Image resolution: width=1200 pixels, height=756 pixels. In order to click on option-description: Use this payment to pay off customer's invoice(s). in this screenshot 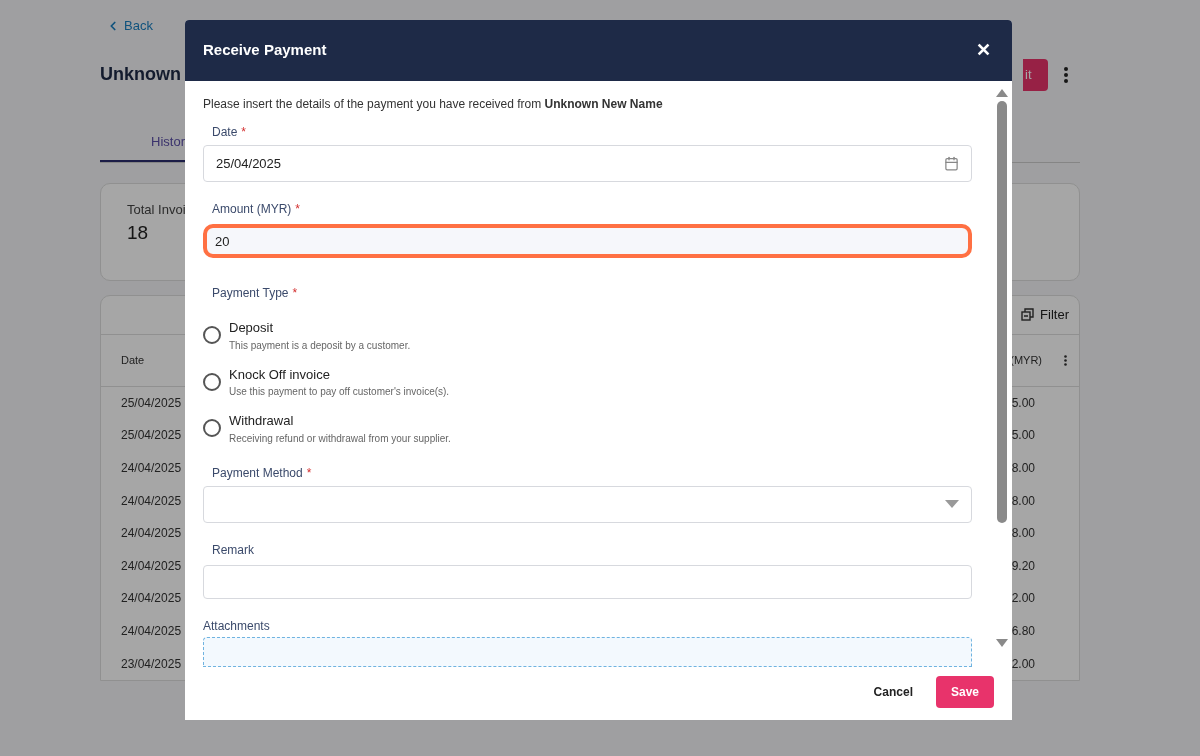, I will do `click(339, 392)`.